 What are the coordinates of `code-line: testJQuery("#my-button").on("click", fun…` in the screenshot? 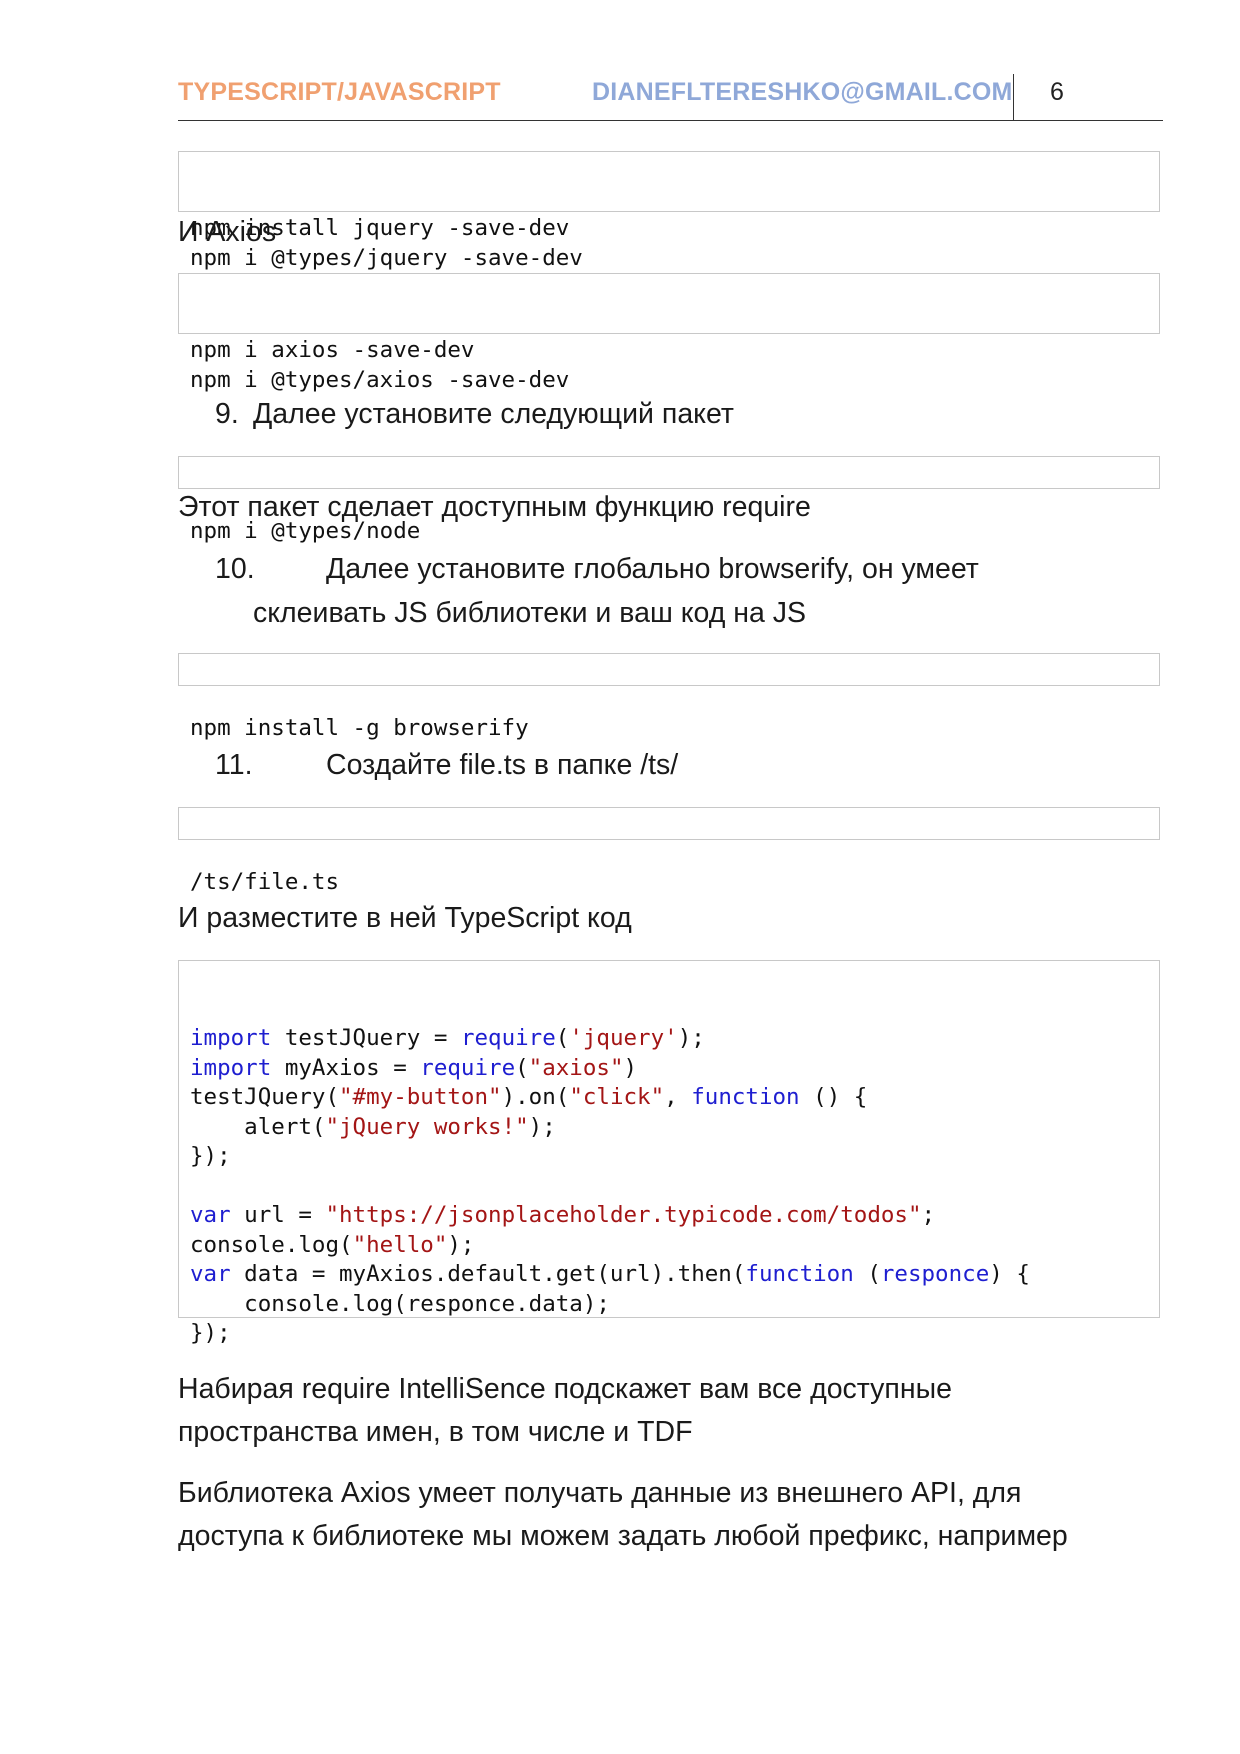 It's located at (529, 1097).